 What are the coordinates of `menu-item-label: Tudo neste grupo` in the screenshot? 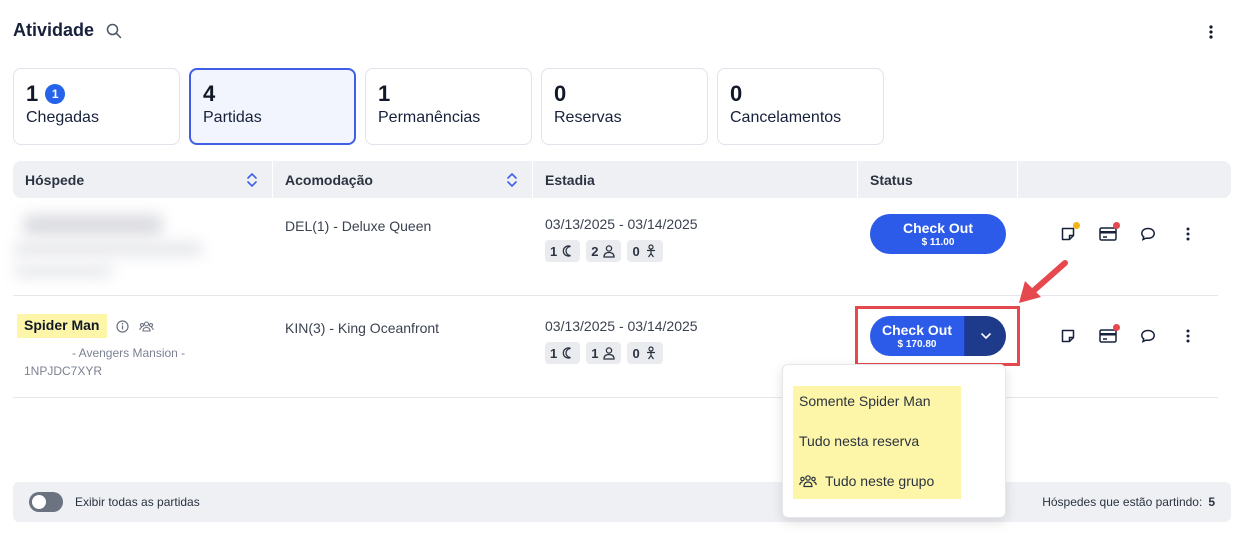 It's located at (880, 481).